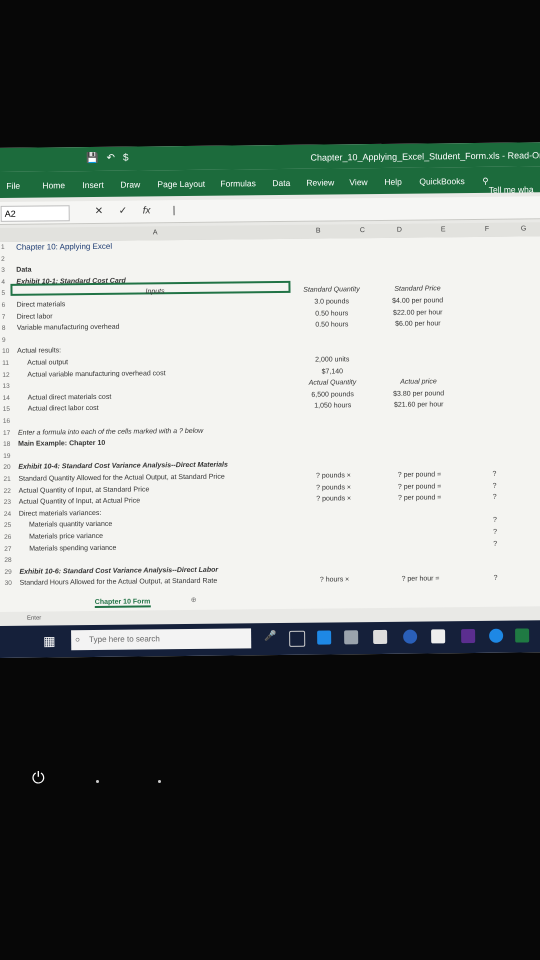 This screenshot has height=960, width=540. What do you see at coordinates (380, 637) in the screenshot?
I see `store-icon` at bounding box center [380, 637].